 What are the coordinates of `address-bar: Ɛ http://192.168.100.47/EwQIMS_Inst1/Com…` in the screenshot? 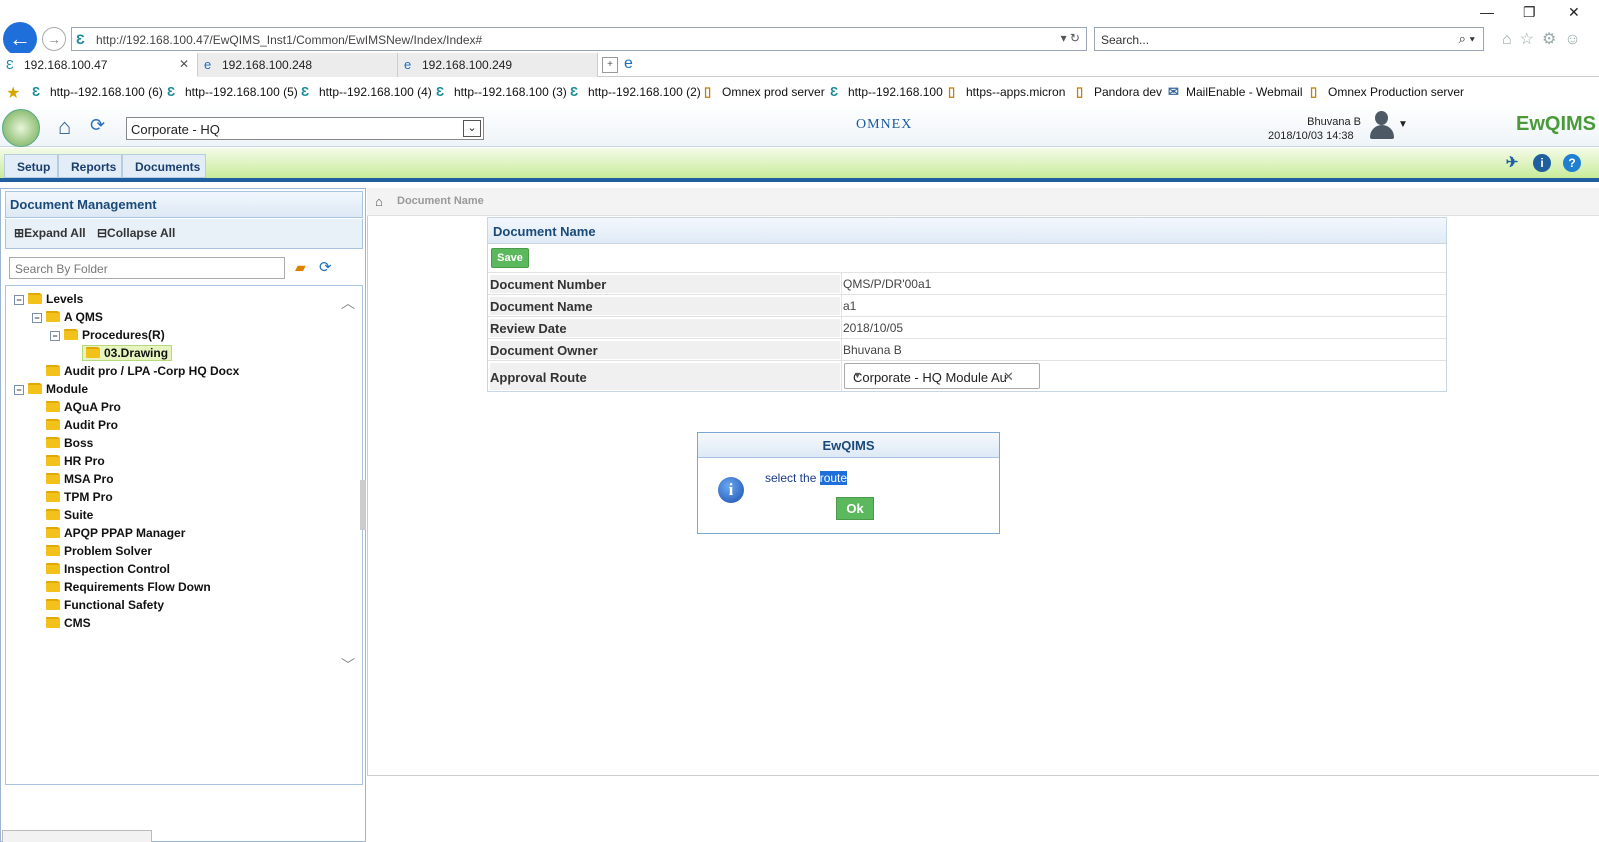 It's located at (579, 39).